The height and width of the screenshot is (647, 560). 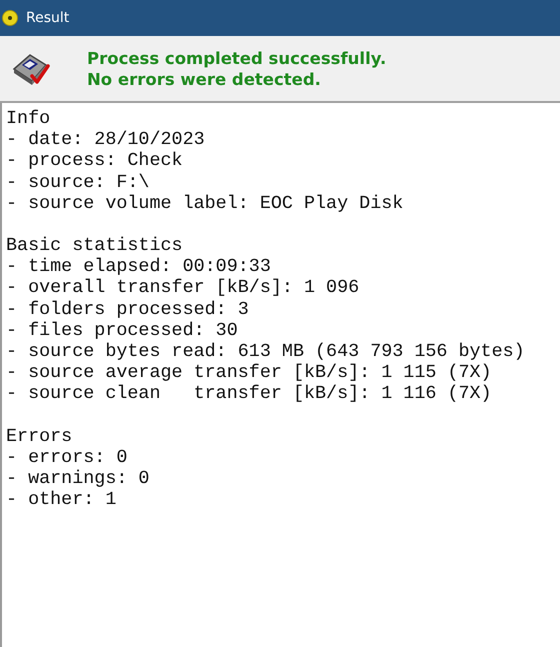 I want to click on log-line: - other: 1, so click(x=62, y=499).